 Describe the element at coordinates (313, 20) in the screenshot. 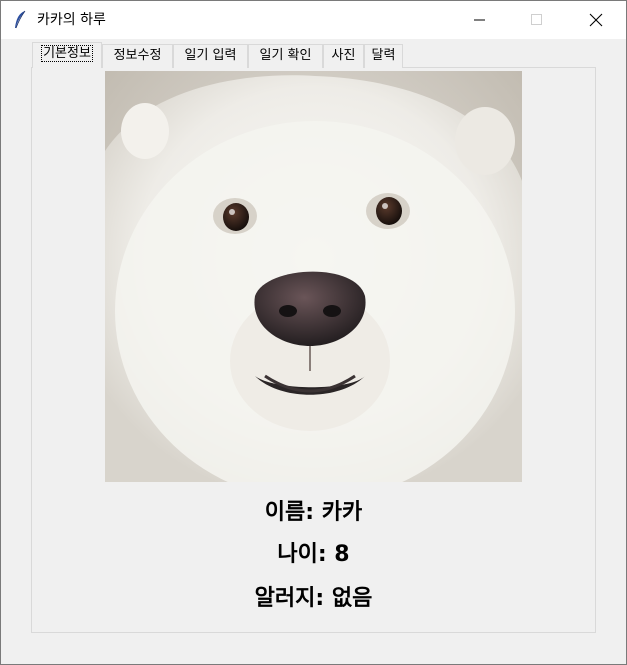

I see `title-bar: 카카의 하루` at that location.